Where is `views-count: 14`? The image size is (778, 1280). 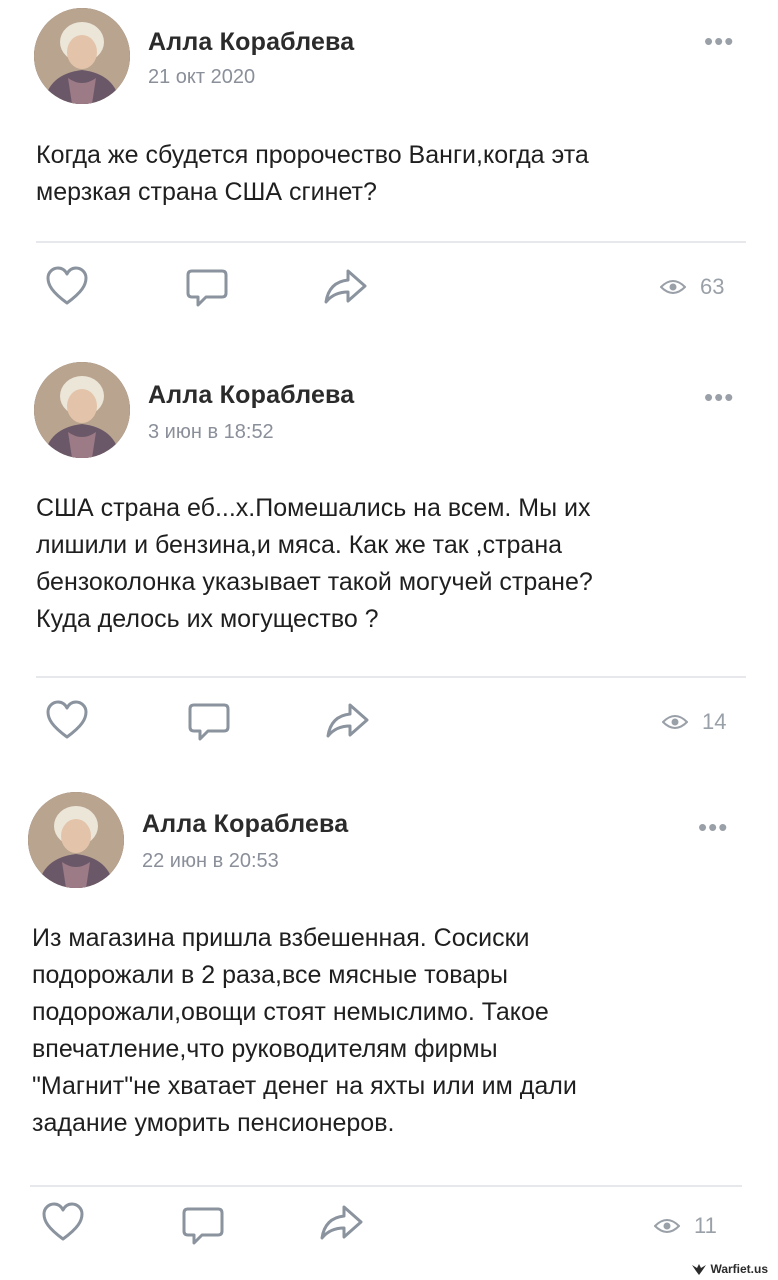
views-count: 14 is located at coordinates (714, 721).